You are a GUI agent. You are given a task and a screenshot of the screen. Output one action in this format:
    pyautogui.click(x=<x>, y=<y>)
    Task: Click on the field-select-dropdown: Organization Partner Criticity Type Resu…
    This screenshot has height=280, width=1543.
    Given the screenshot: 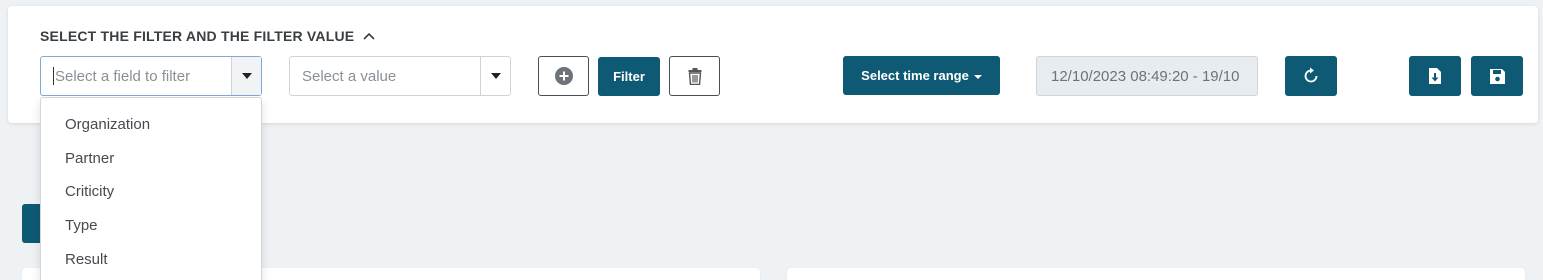 What is the action you would take?
    pyautogui.click(x=151, y=188)
    